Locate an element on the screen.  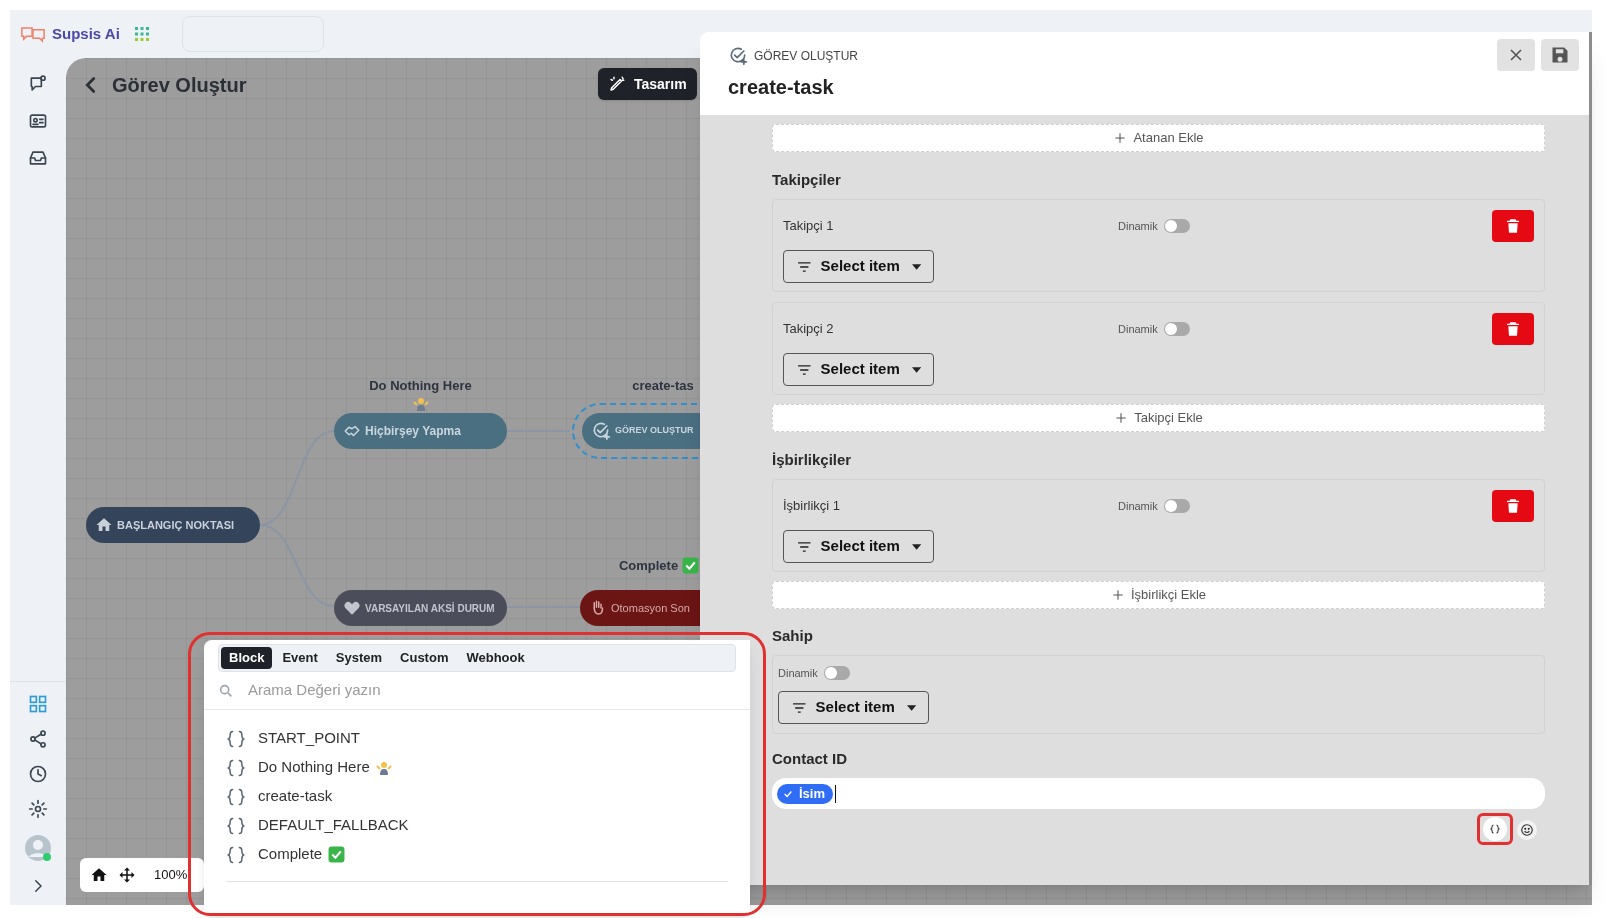
add-button: İşbirlikçi Ekle is located at coordinates (1158, 595).